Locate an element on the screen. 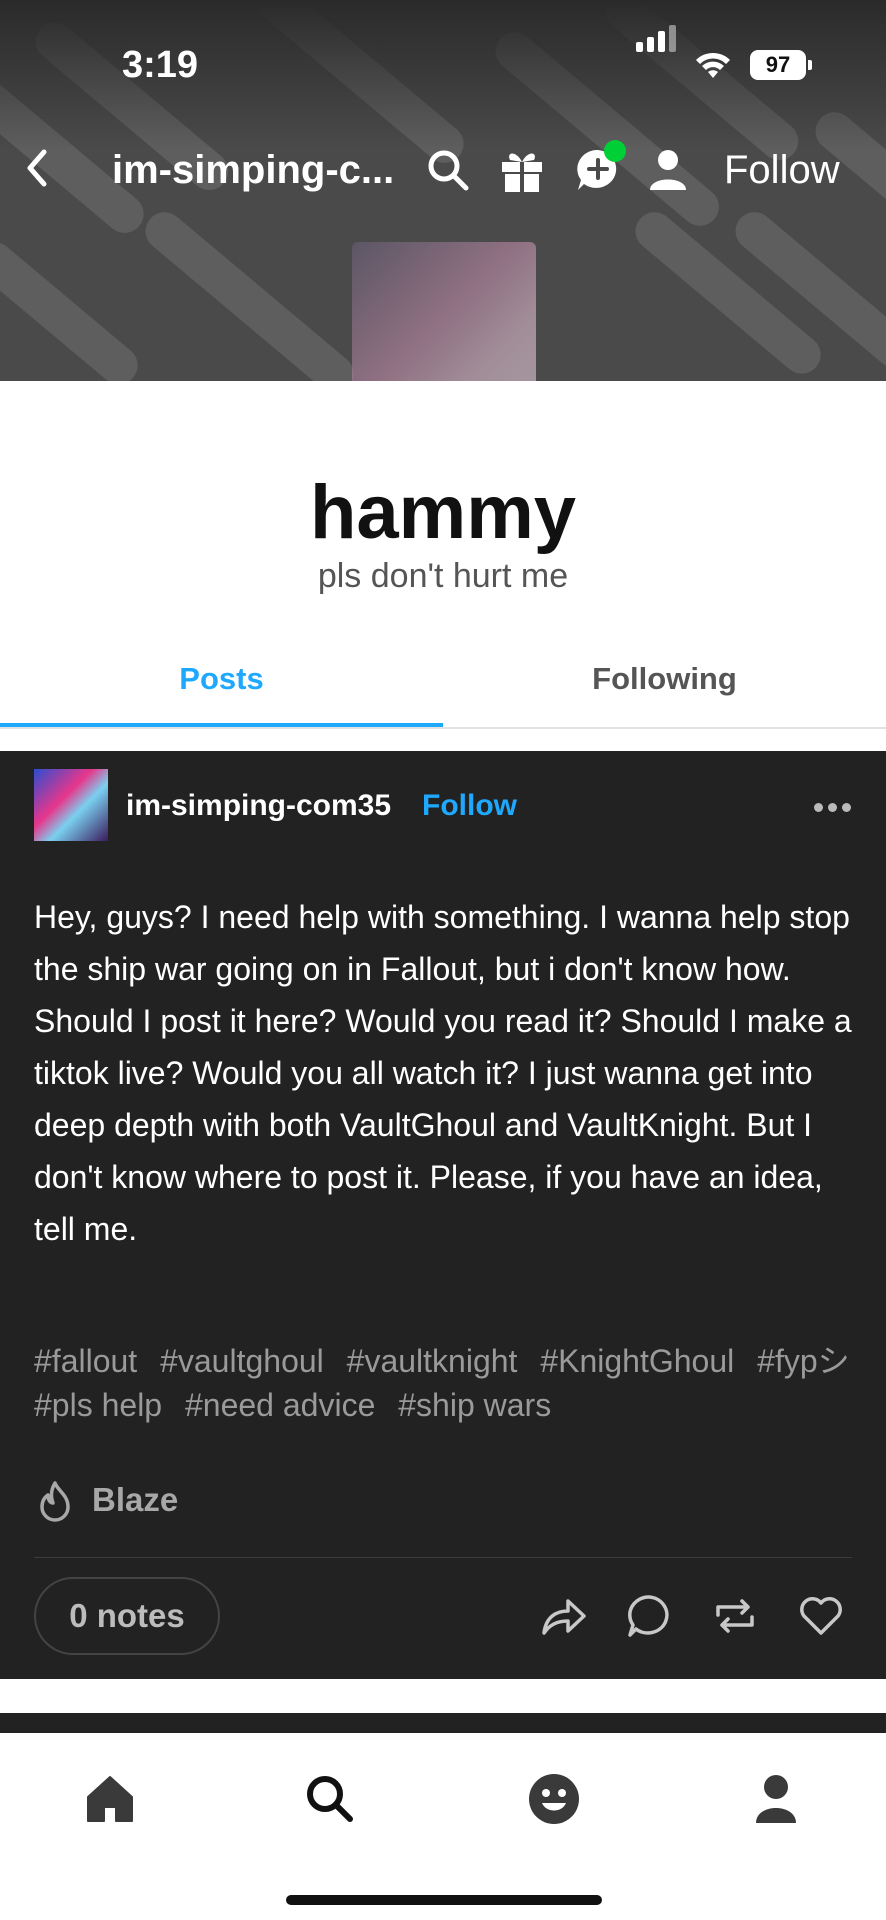 The height and width of the screenshot is (1920, 886). gift-icon is located at coordinates (522, 170).